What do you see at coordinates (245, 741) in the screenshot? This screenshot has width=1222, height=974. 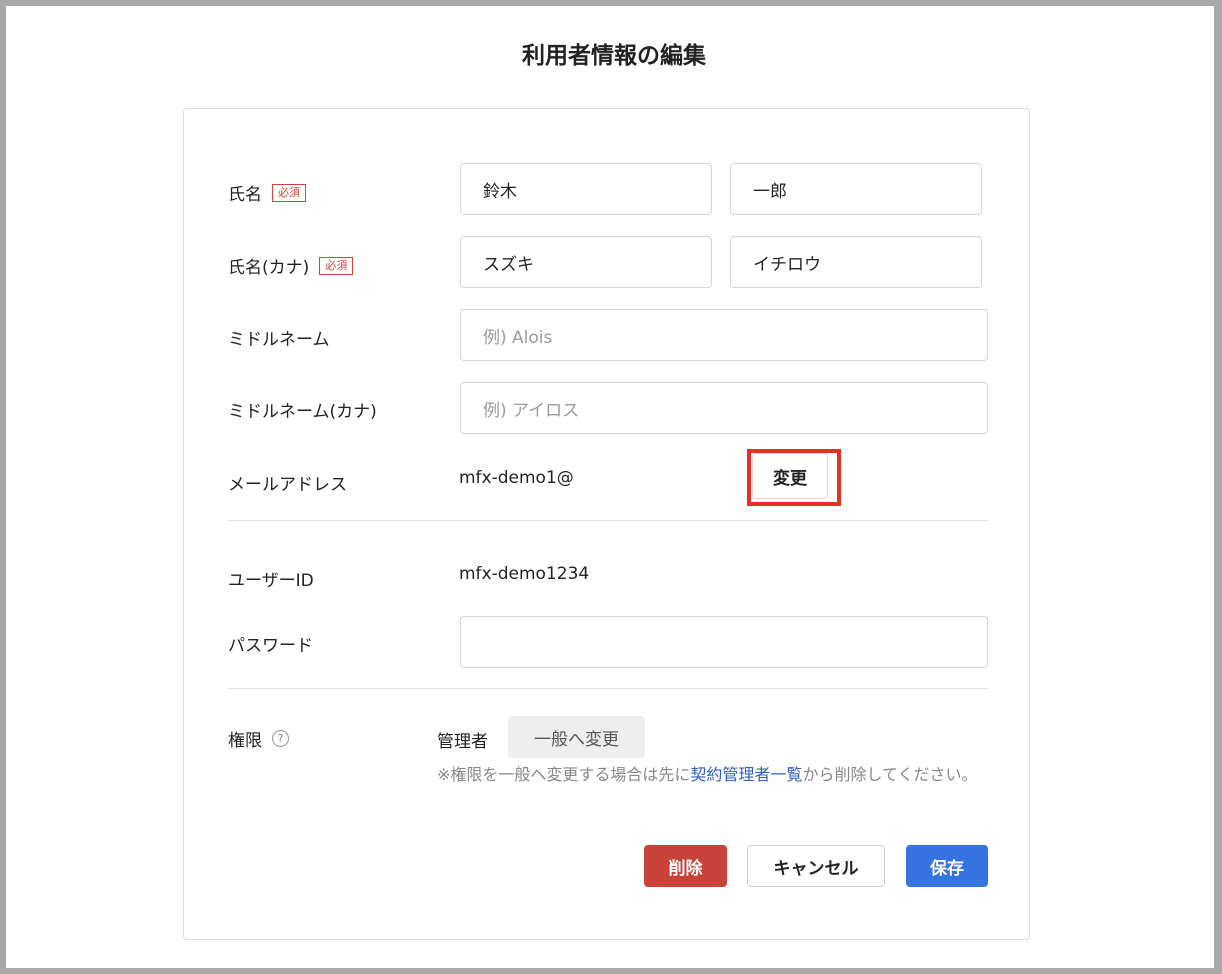 I see `role-label-text: 権限` at bounding box center [245, 741].